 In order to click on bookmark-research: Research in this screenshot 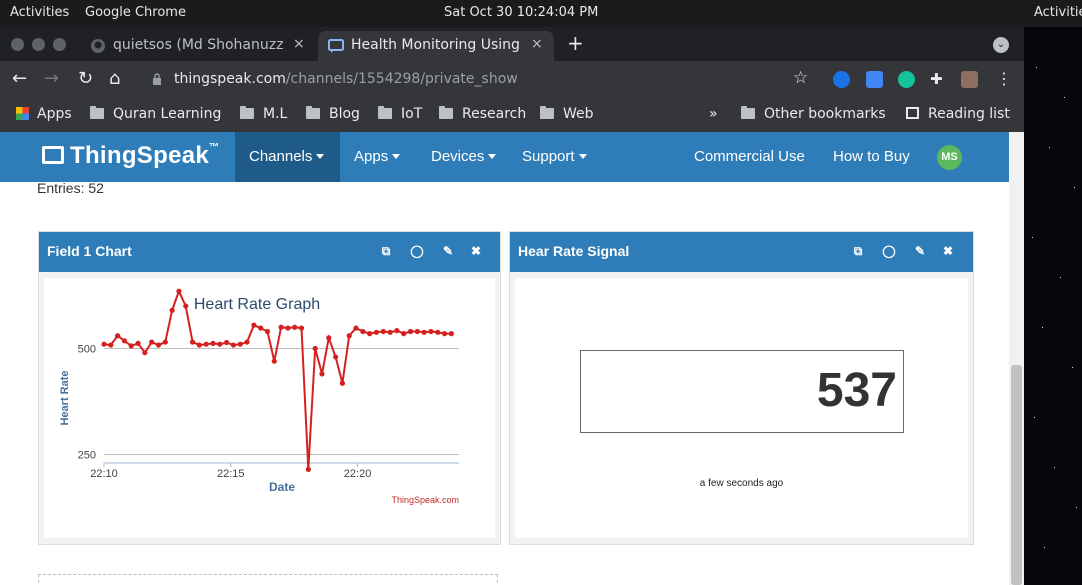, I will do `click(482, 114)`.